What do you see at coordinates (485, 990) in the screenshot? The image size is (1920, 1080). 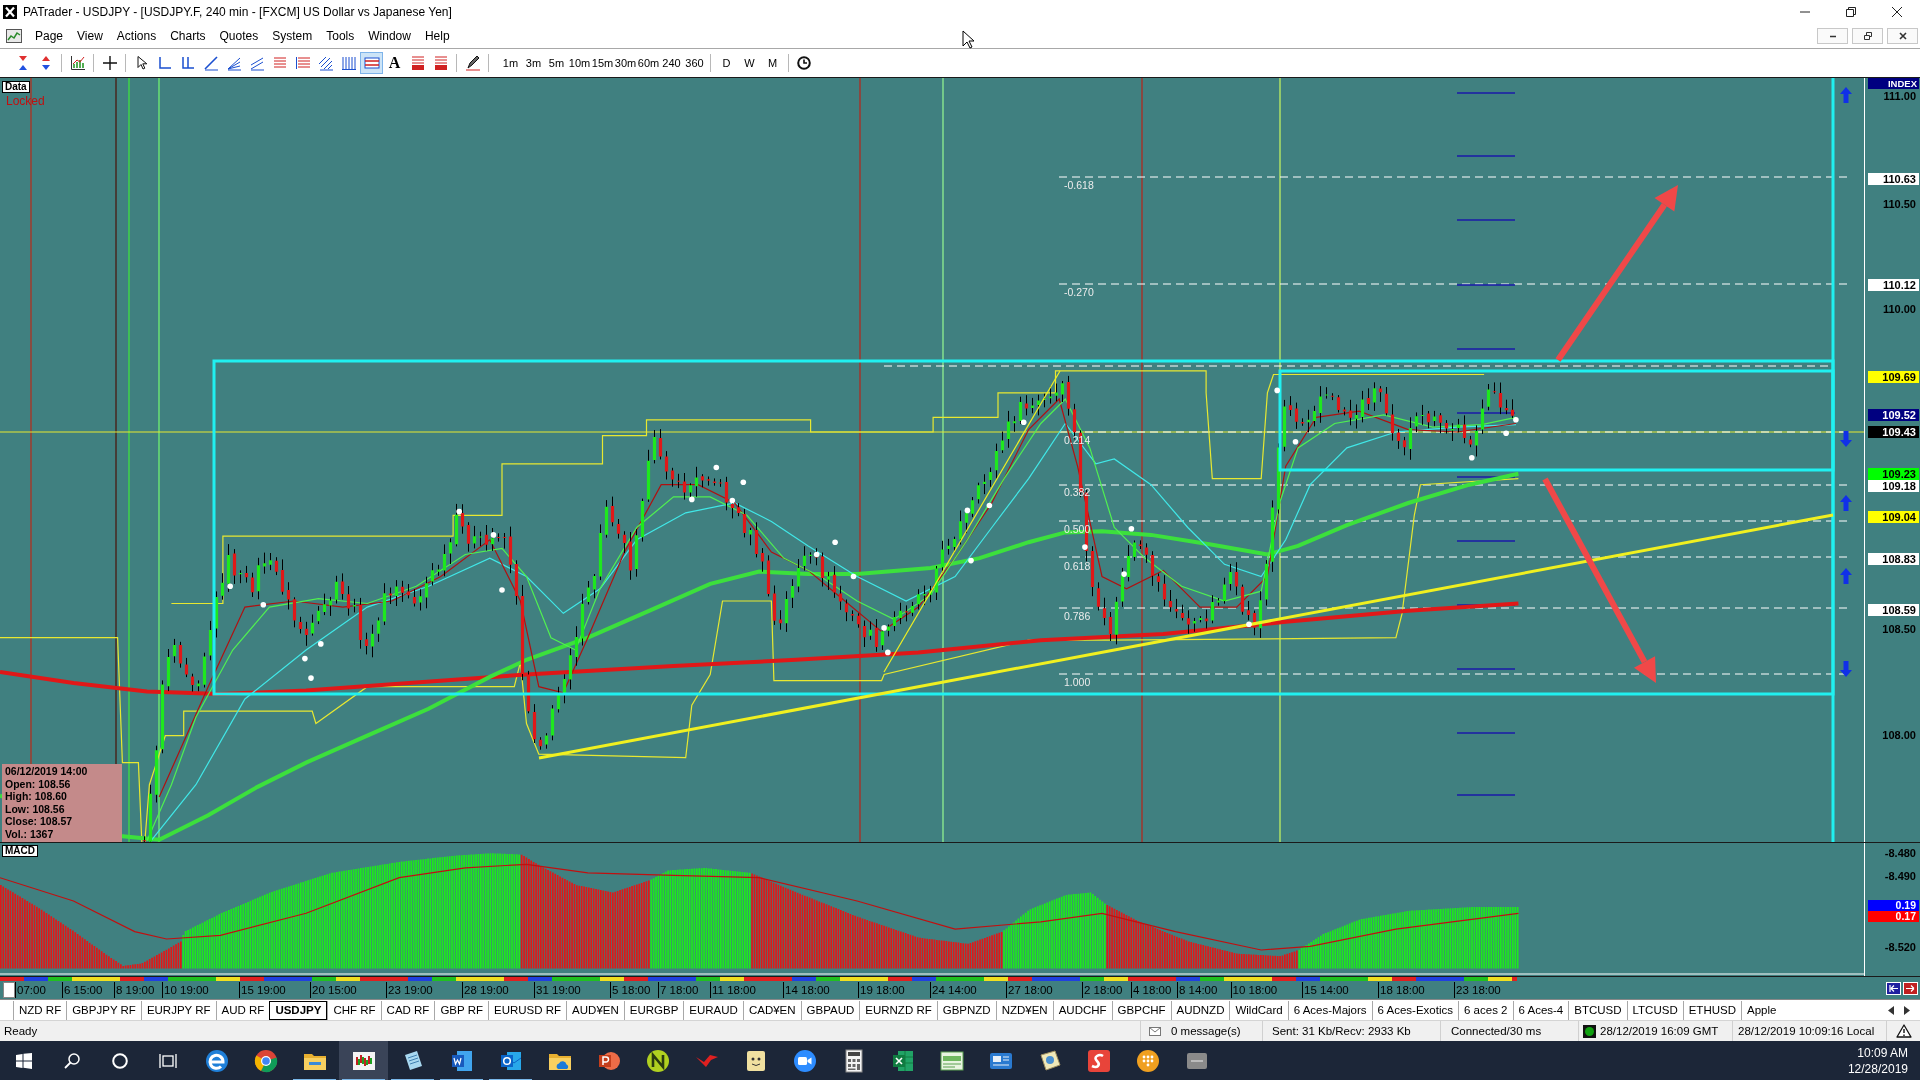 I see `time-label: 28 19:00` at bounding box center [485, 990].